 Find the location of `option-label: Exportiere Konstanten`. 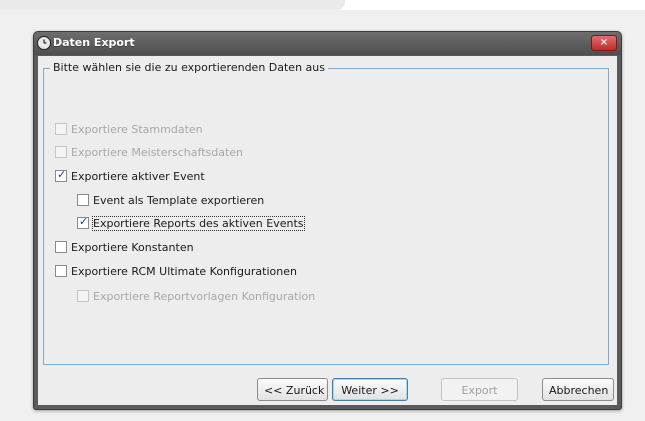

option-label: Exportiere Konstanten is located at coordinates (132, 247).